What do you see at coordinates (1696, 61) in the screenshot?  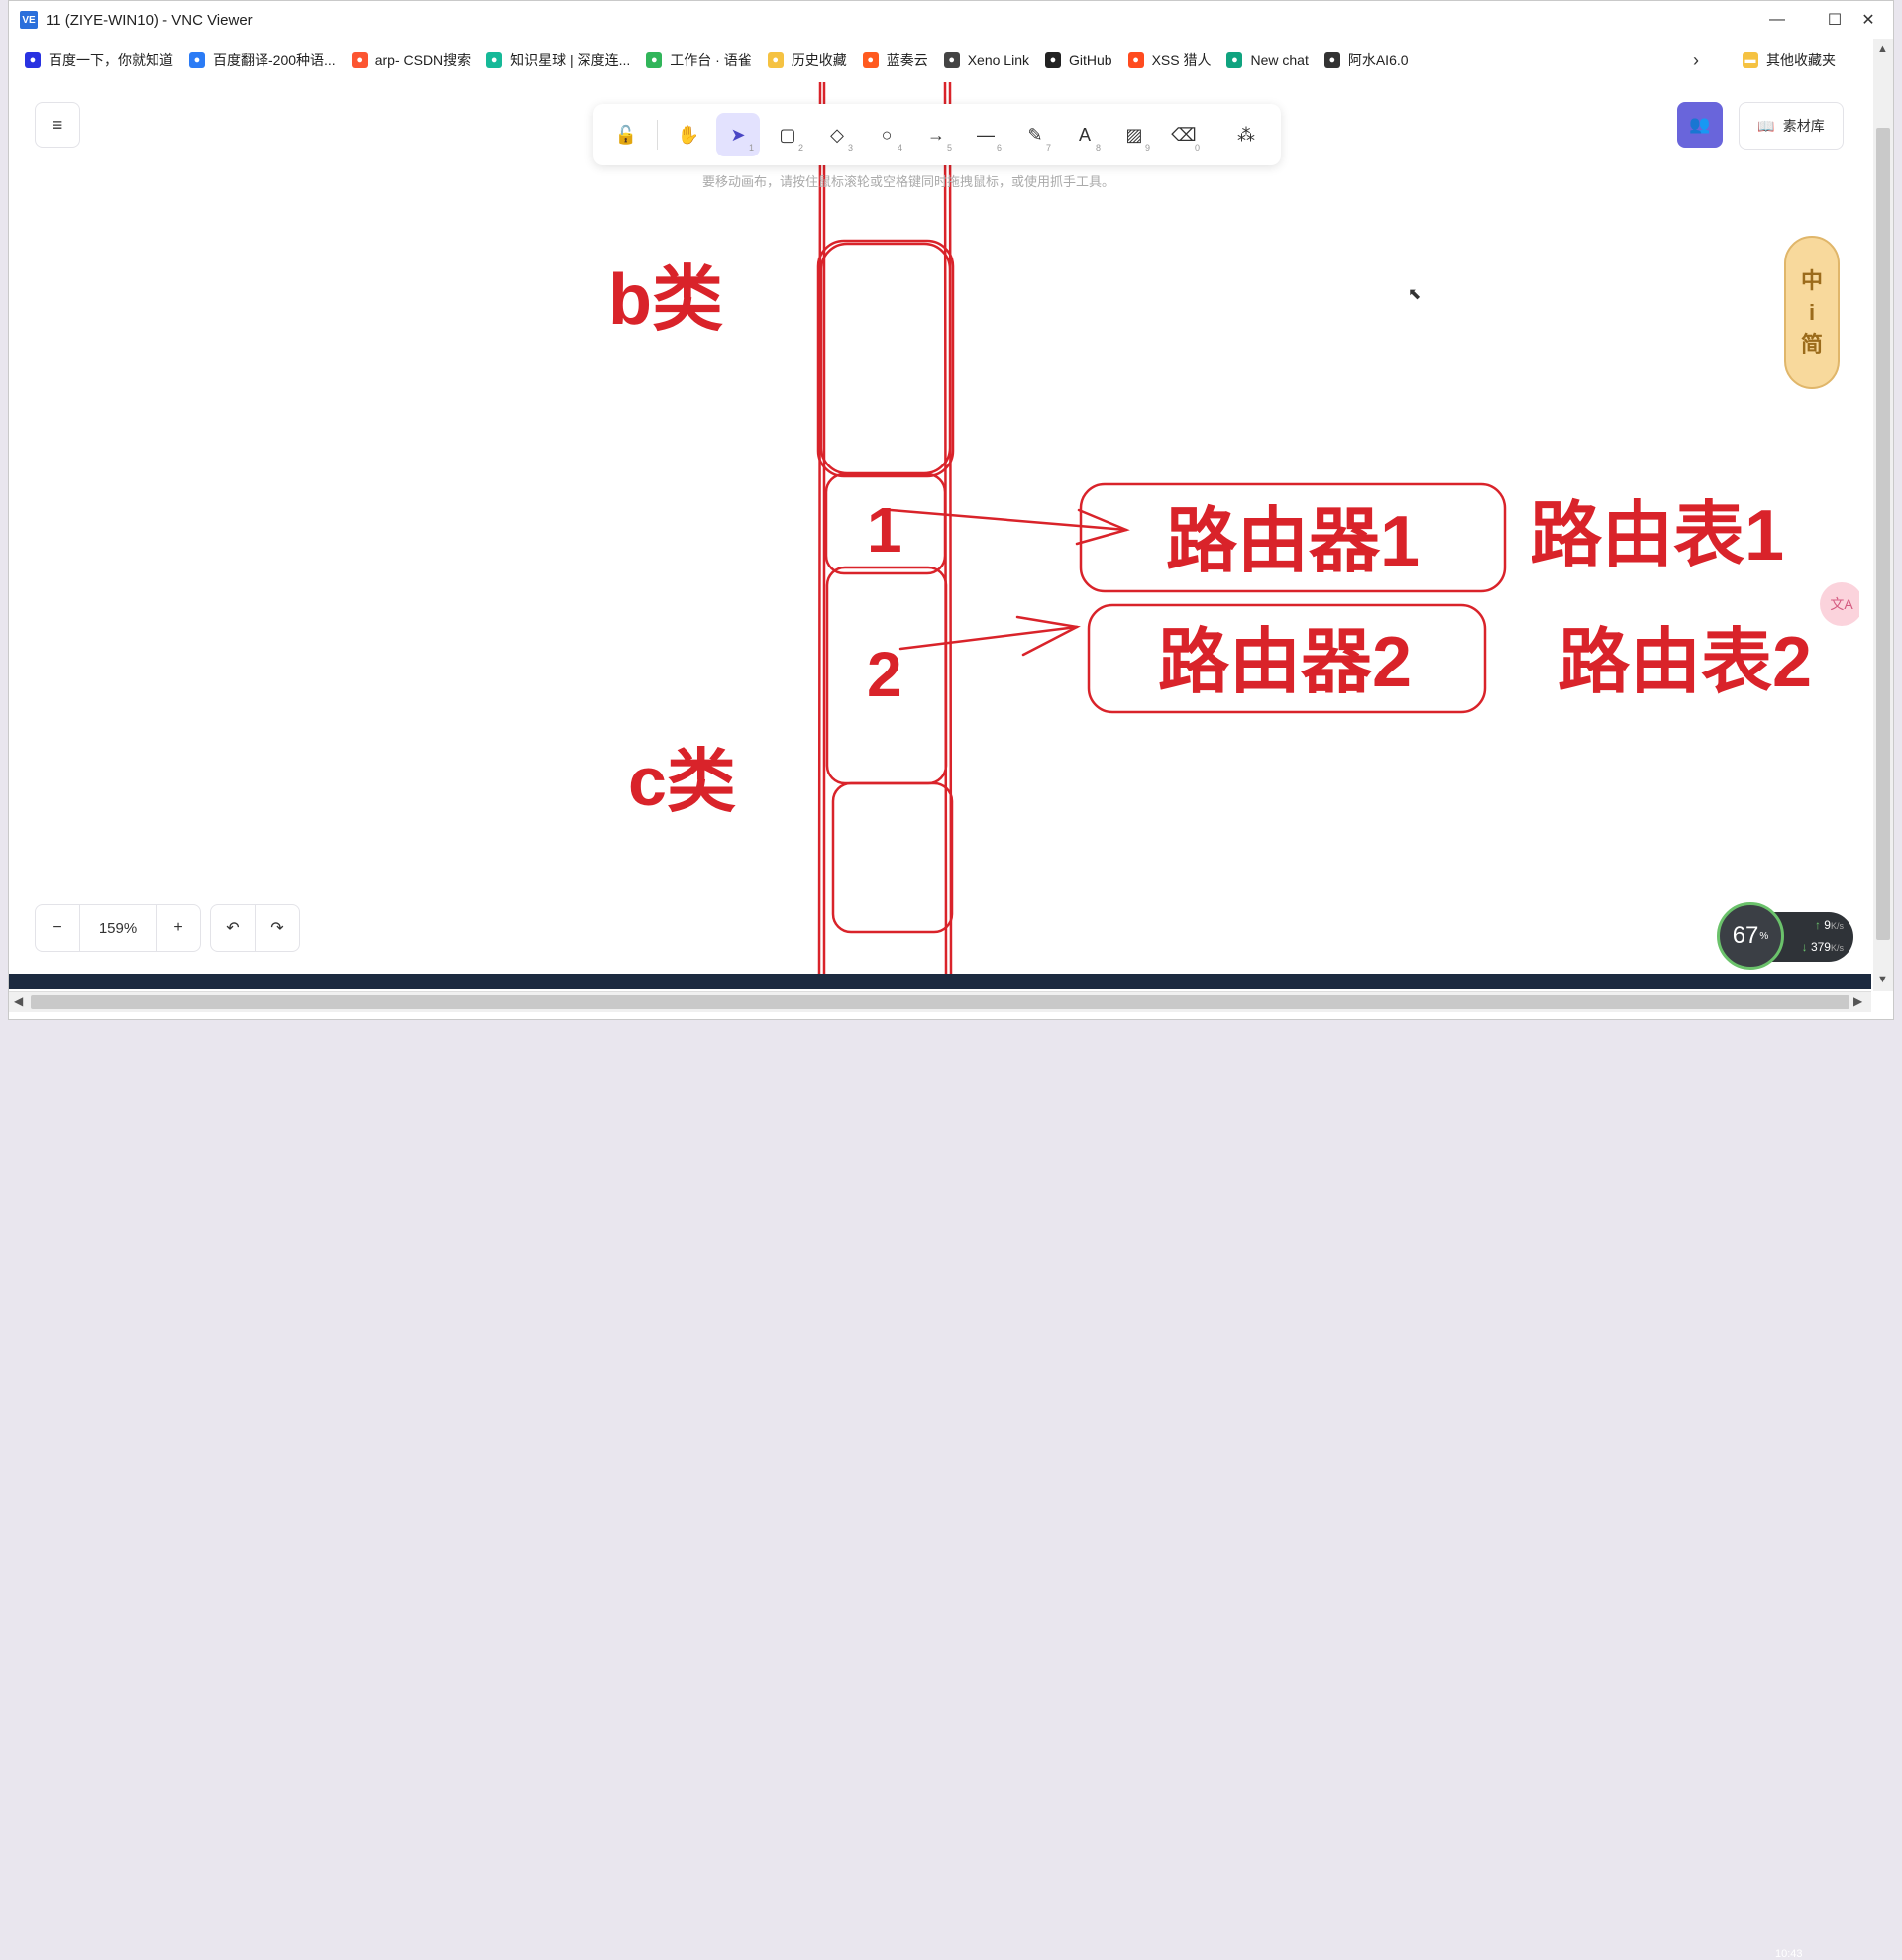 I see `bookmarks-more-button: ›` at bounding box center [1696, 61].